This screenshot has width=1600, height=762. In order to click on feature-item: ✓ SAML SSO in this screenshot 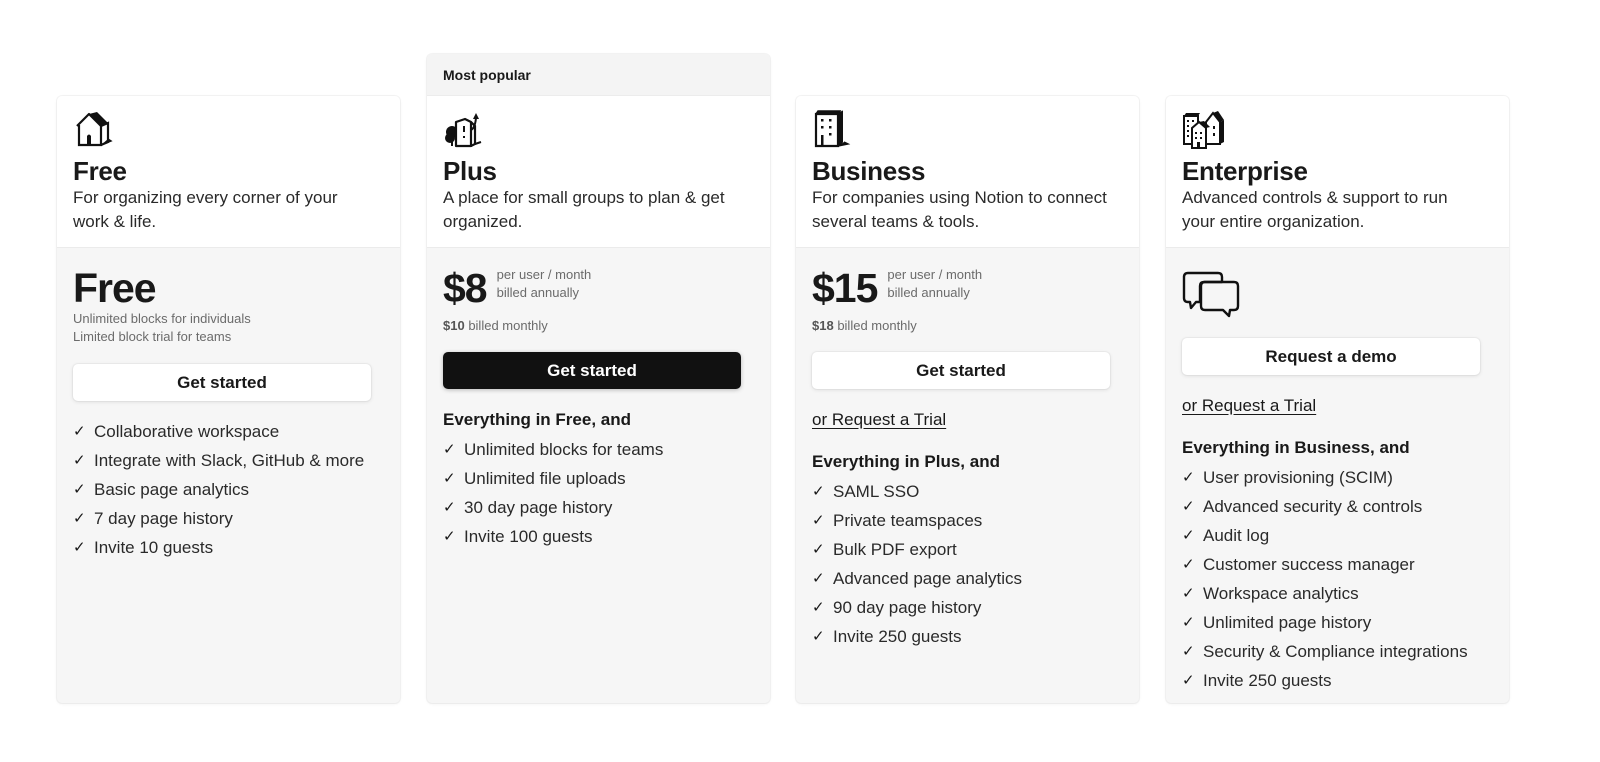, I will do `click(967, 491)`.